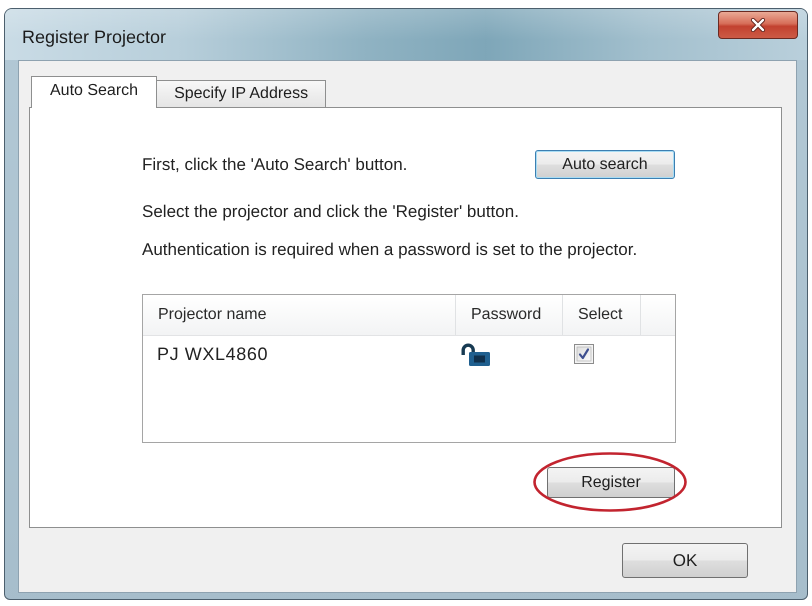  Describe the element at coordinates (331, 212) in the screenshot. I see `instruction-text: Select the projector and click the 'Register' button.` at that location.